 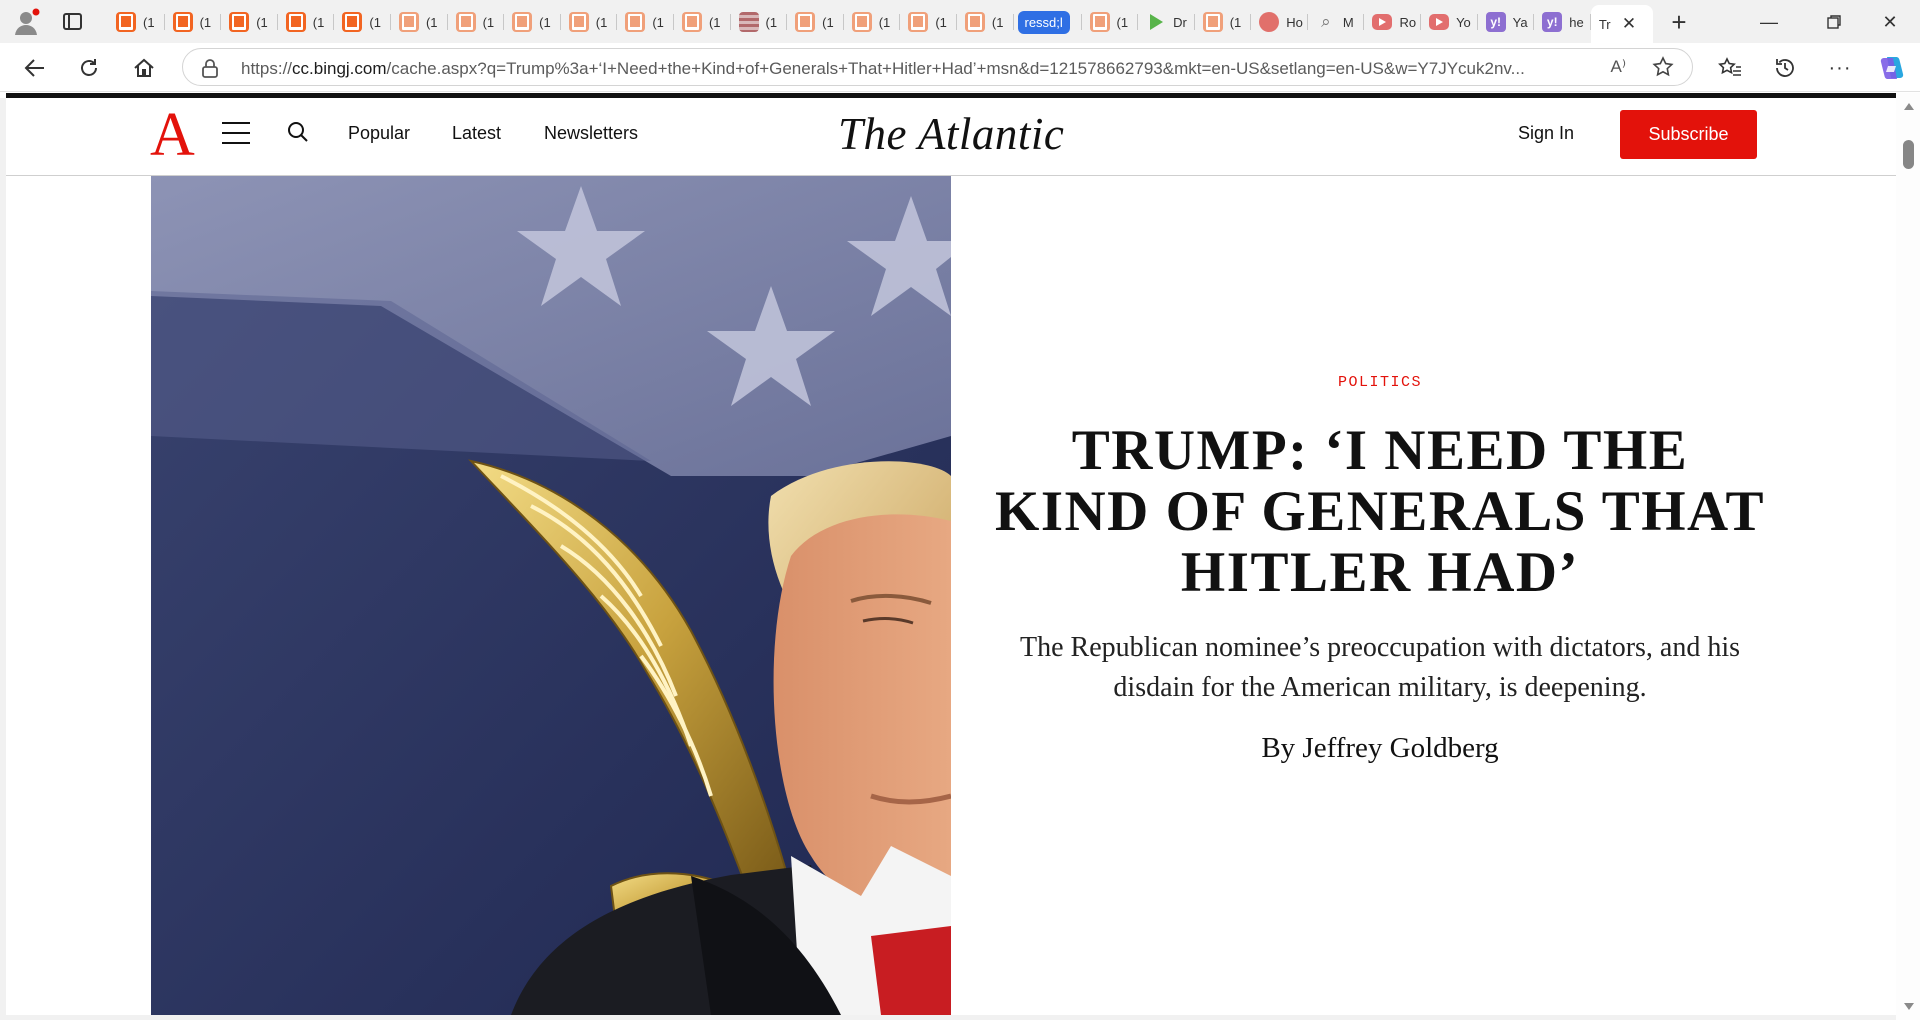 What do you see at coordinates (236, 133) in the screenshot?
I see `menu-icon` at bounding box center [236, 133].